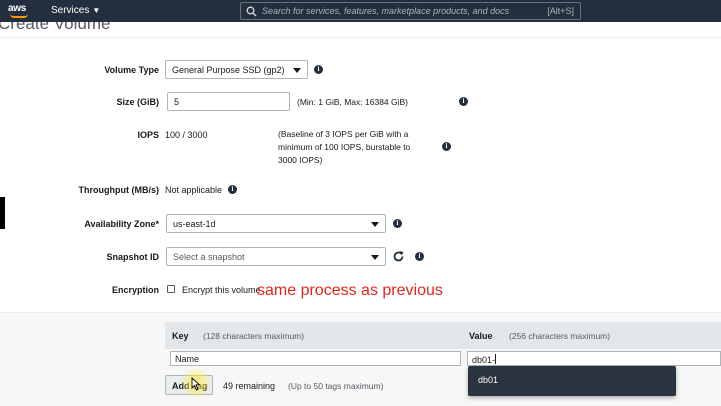 The width and height of the screenshot is (721, 406). I want to click on refresh-icon, so click(398, 256).